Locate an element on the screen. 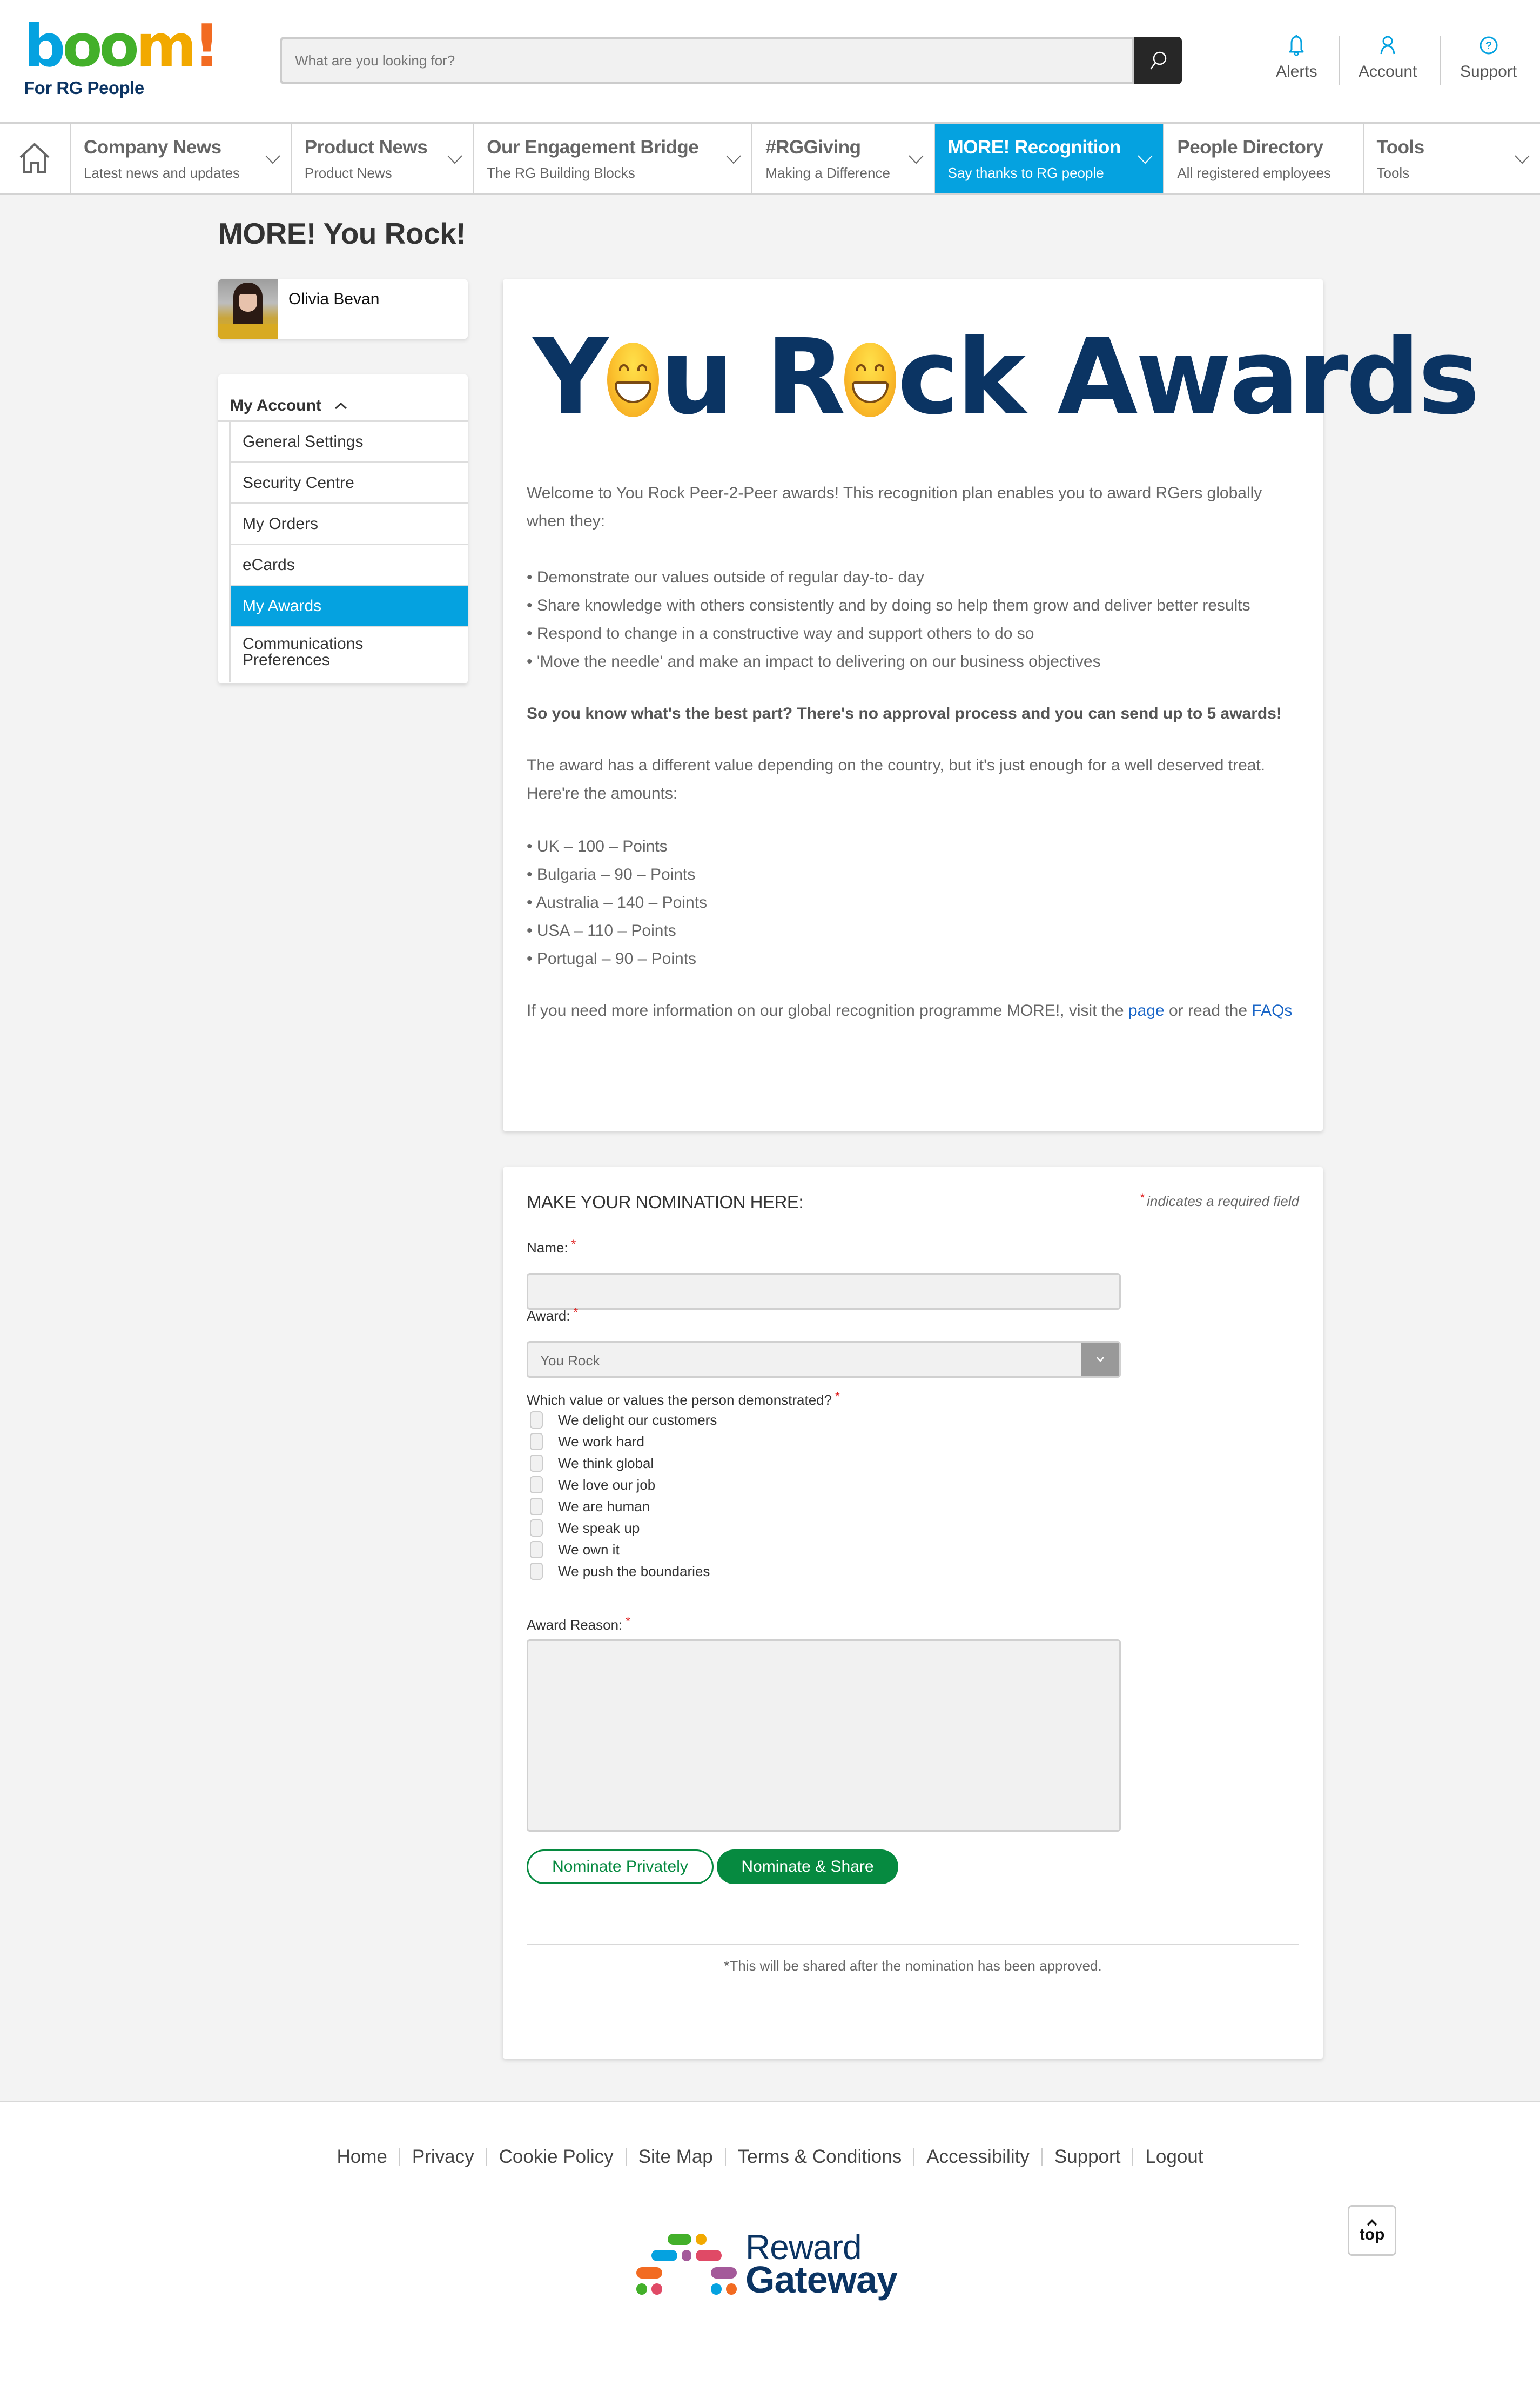 This screenshot has height=2399, width=1540. banner-text: Y is located at coordinates (570, 377).